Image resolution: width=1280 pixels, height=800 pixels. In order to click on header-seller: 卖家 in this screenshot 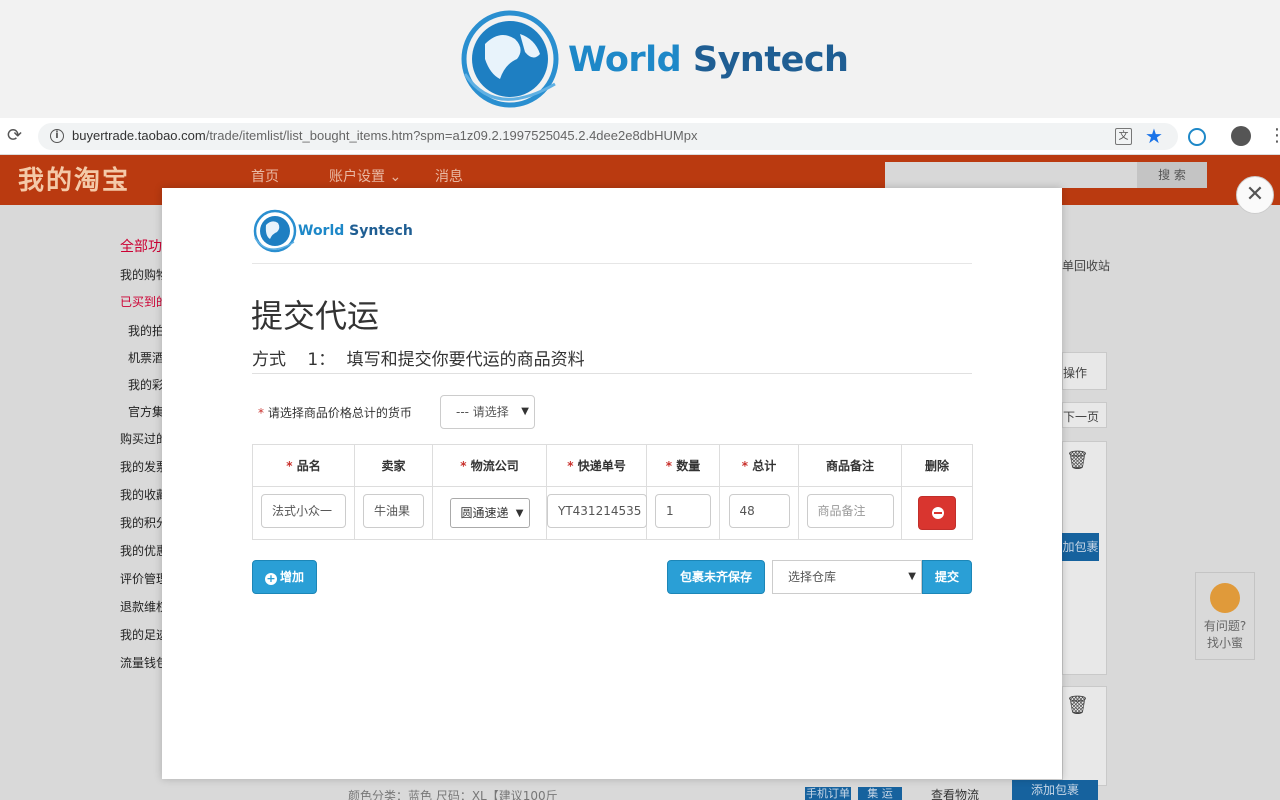, I will do `click(393, 465)`.